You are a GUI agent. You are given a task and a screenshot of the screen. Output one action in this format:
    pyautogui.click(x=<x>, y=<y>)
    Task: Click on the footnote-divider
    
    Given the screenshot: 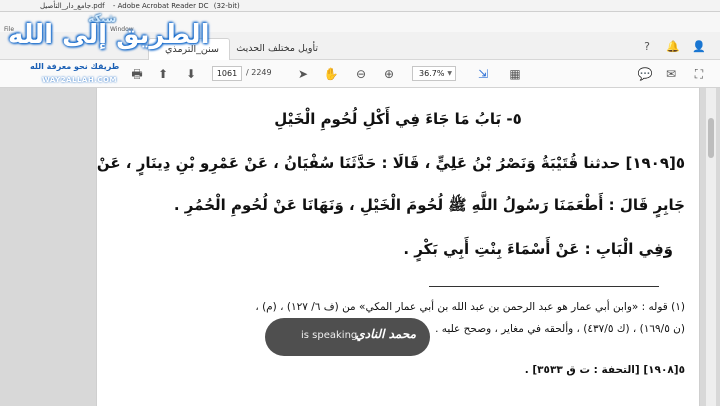 What is the action you would take?
    pyautogui.click(x=544, y=286)
    